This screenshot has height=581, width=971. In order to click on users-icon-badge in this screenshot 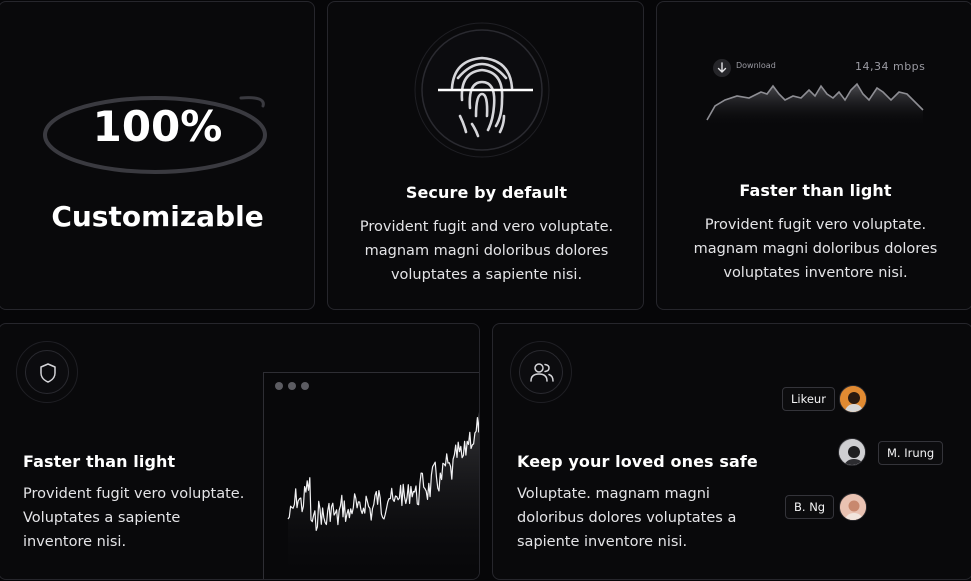, I will do `click(541, 372)`.